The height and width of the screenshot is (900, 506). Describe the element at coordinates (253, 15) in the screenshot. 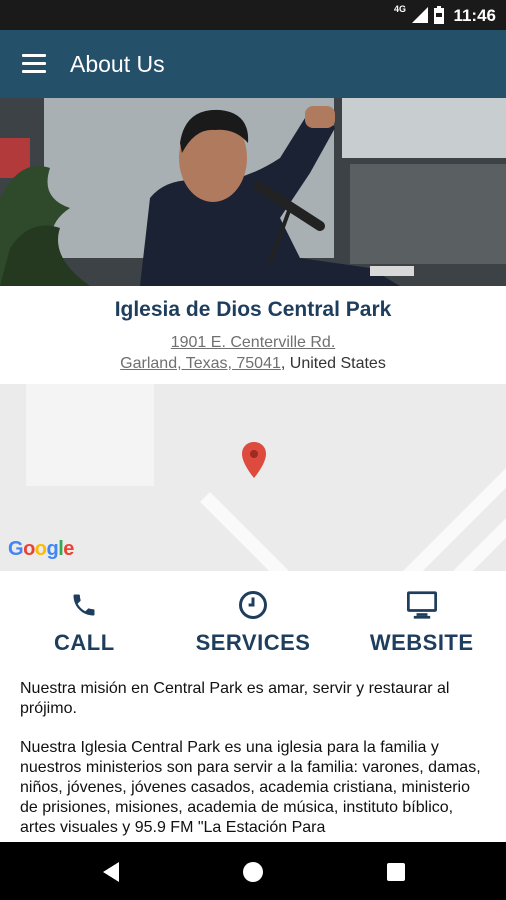

I see `status-bar: 4G 11:46` at that location.